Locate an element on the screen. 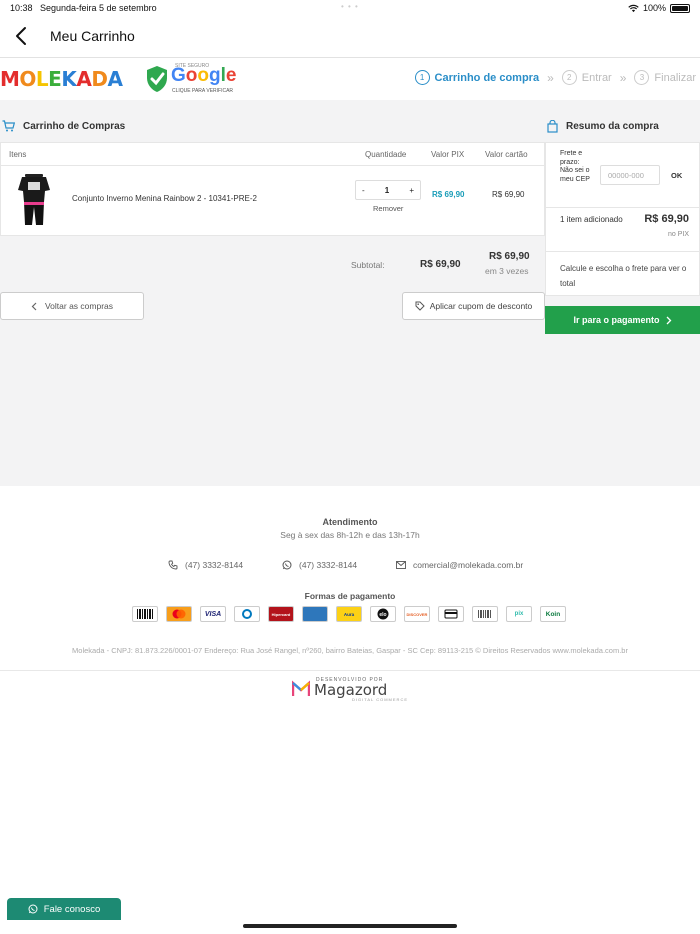 This screenshot has height=934, width=700. shipping-label: Frete e prazo: Não sei o meu CEP is located at coordinates (575, 167).